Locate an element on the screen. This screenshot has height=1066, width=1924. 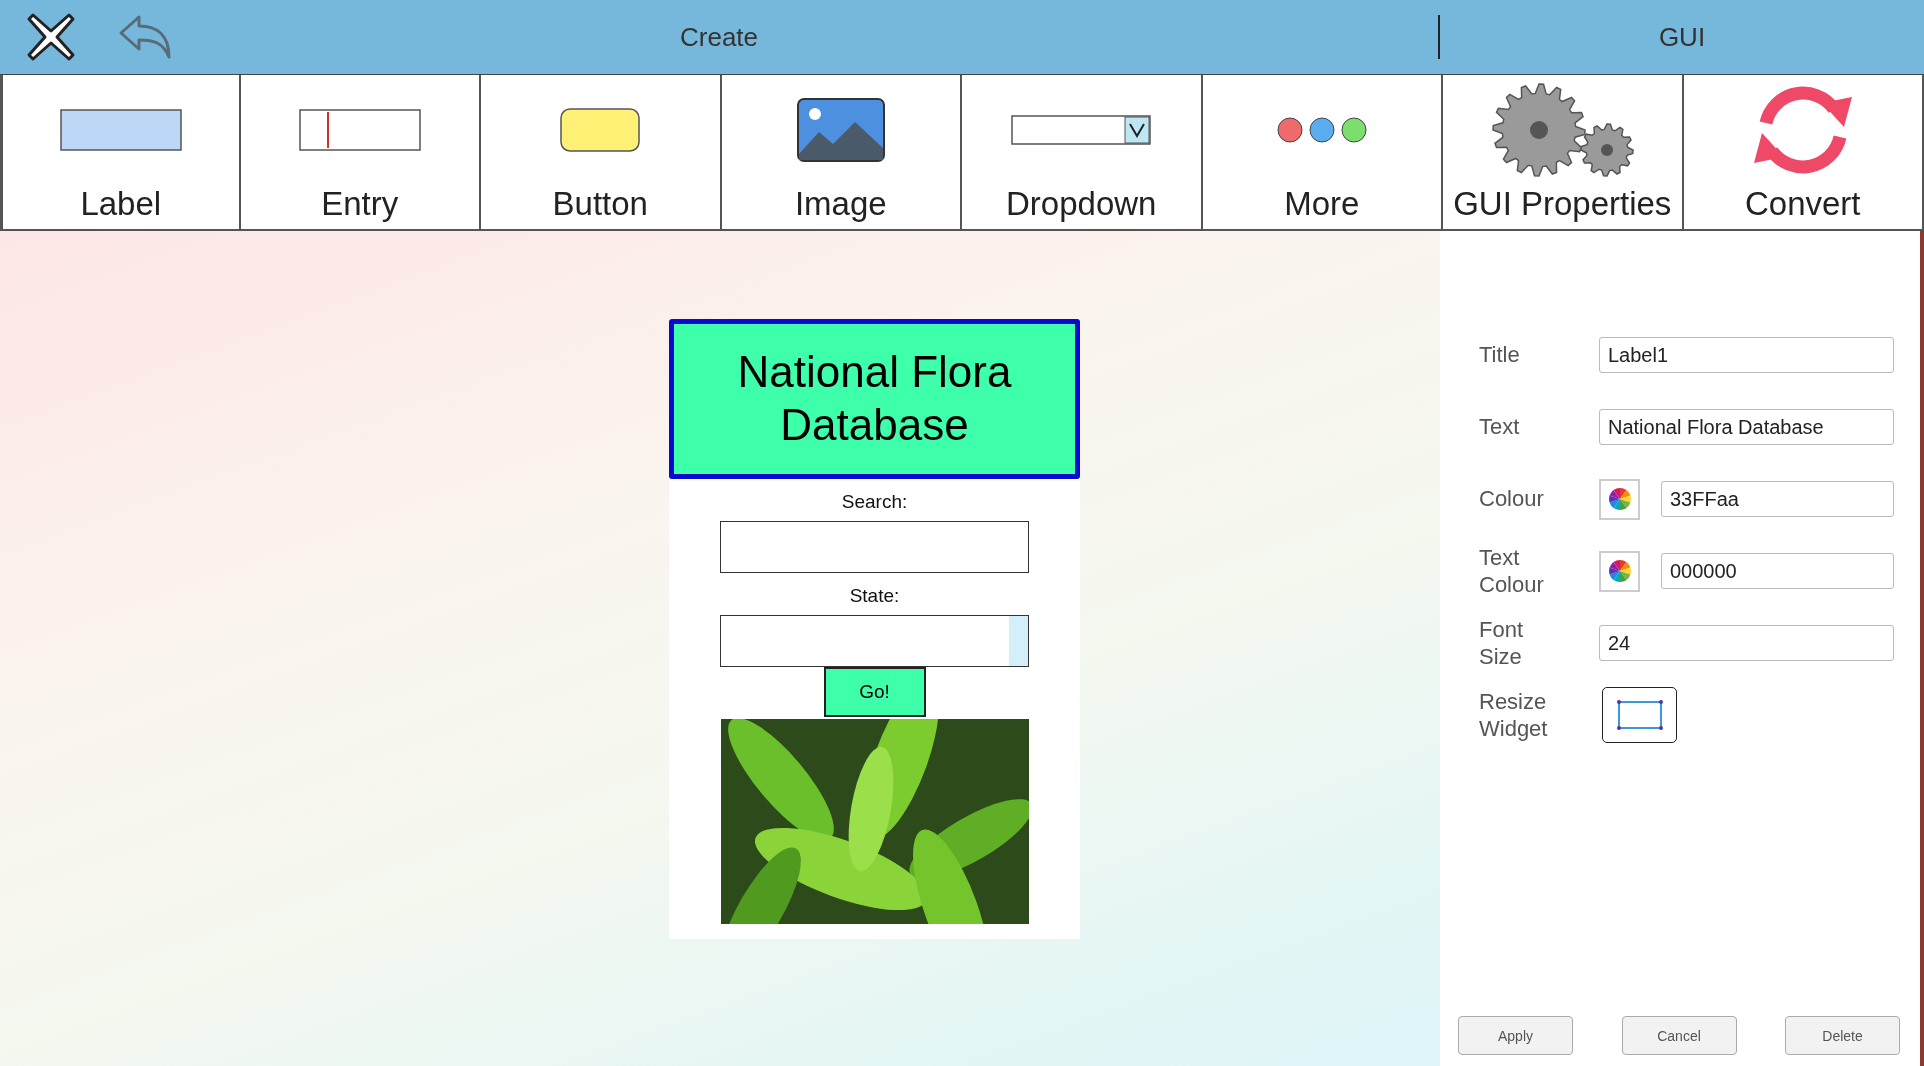
search-label: Search: is located at coordinates (874, 502).